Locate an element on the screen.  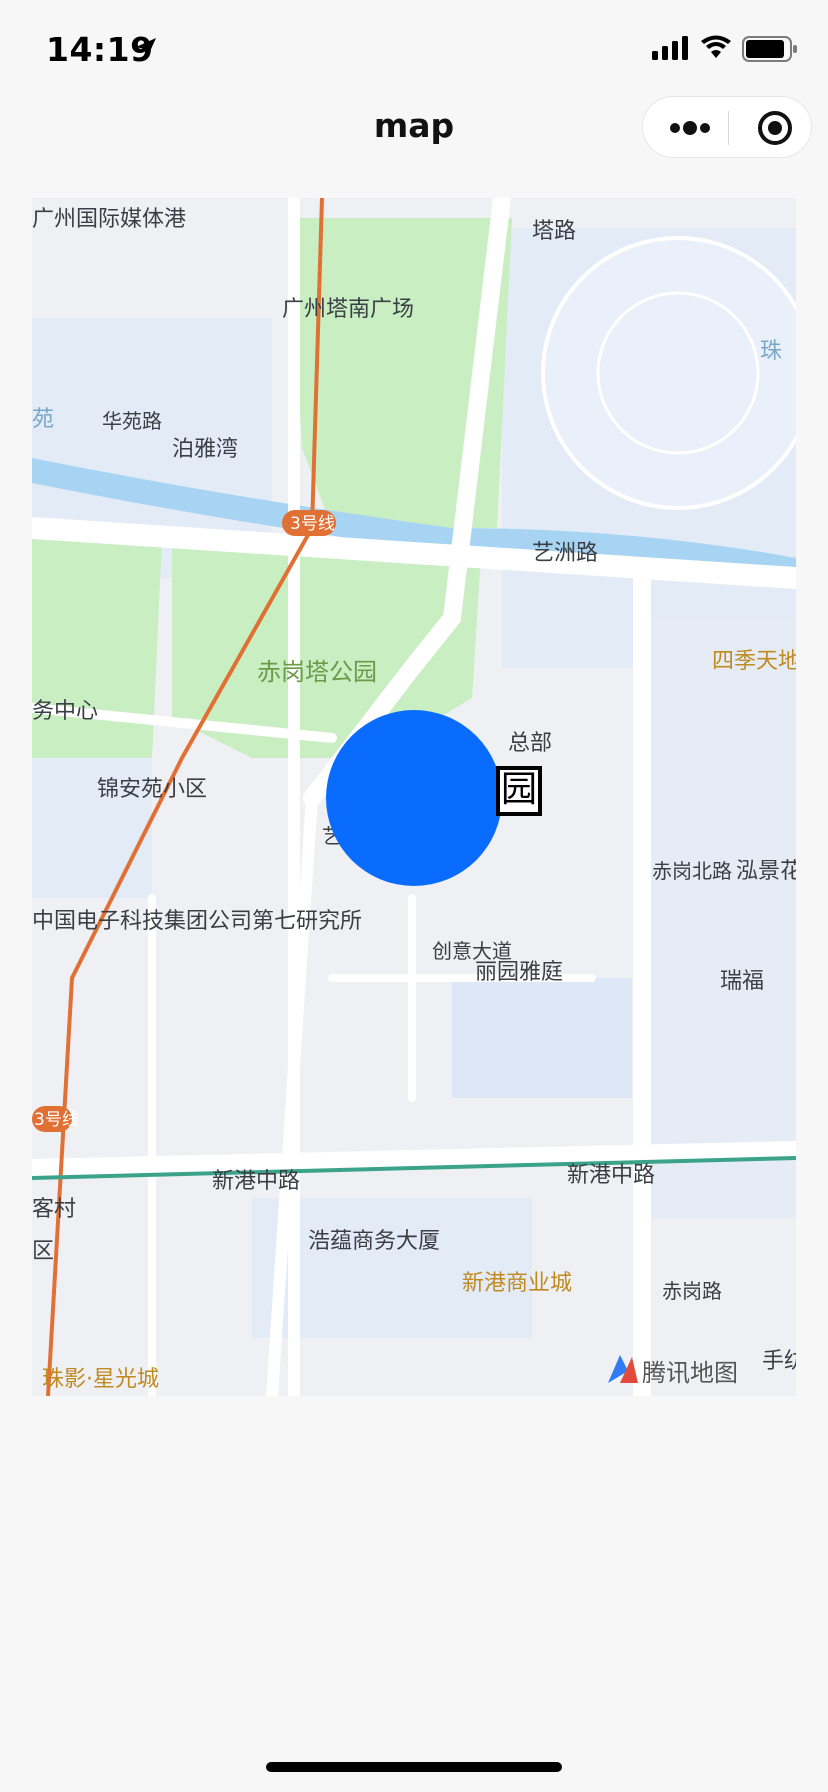
capsule-divider is located at coordinates (728, 128).